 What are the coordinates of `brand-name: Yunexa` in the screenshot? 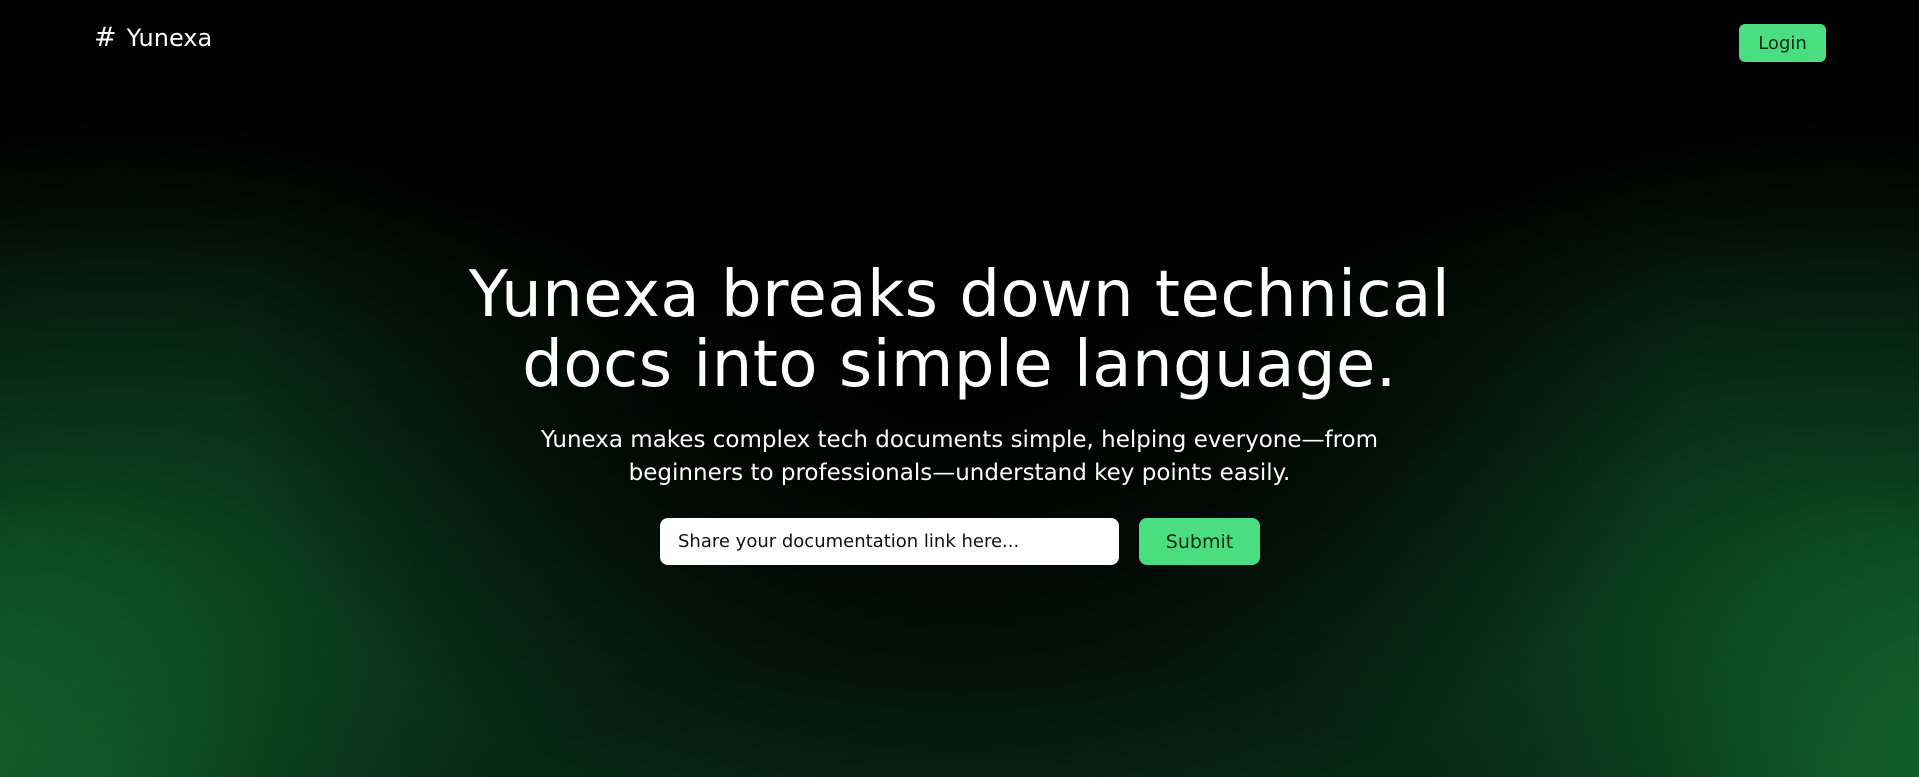 It's located at (169, 38).